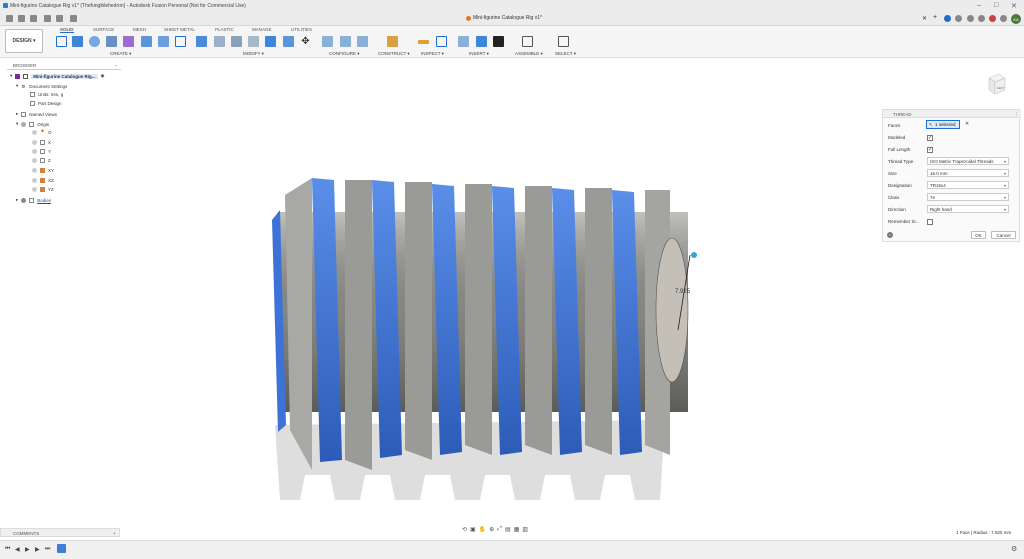 Image resolution: width=1024 pixels, height=559 pixels. Describe the element at coordinates (128, 41) in the screenshot. I see `loft-icon` at that location.